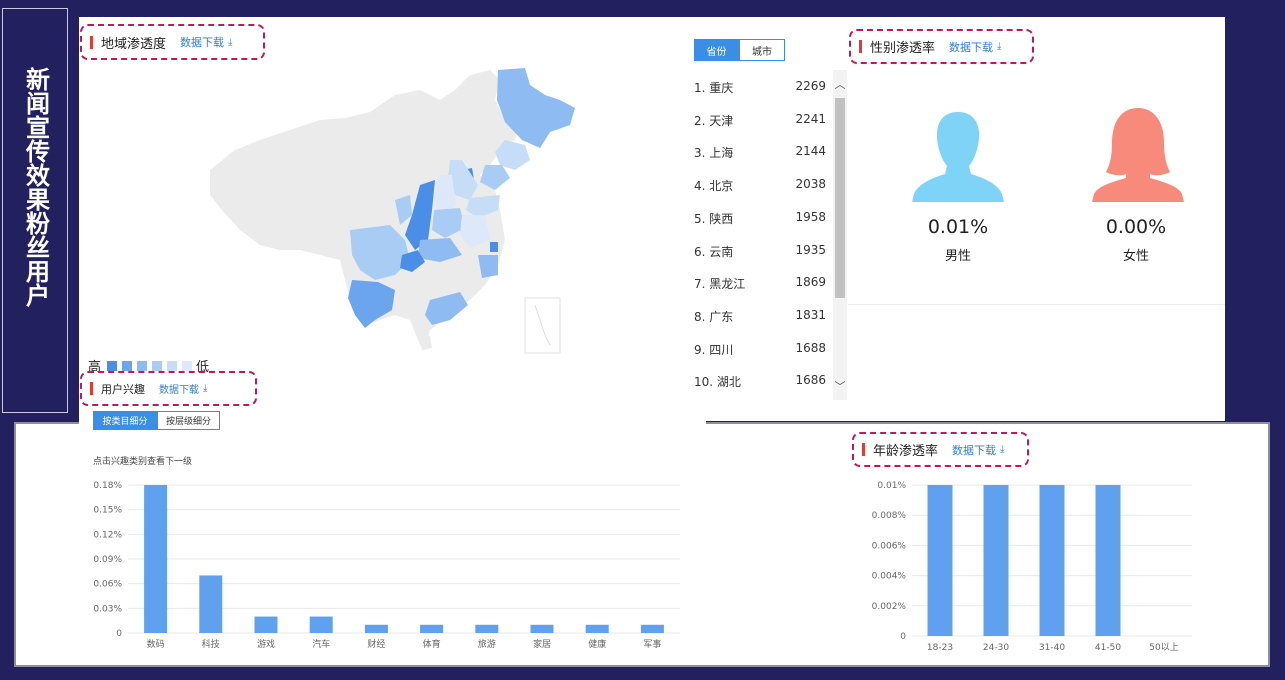 Image resolution: width=1285 pixels, height=680 pixels. Describe the element at coordinates (810, 347) in the screenshot. I see `ranking-value: 1688` at that location.